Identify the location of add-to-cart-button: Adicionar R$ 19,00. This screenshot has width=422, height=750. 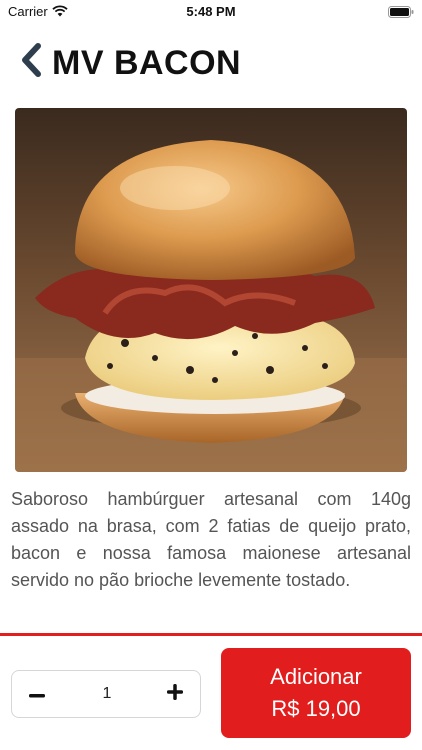
(316, 693).